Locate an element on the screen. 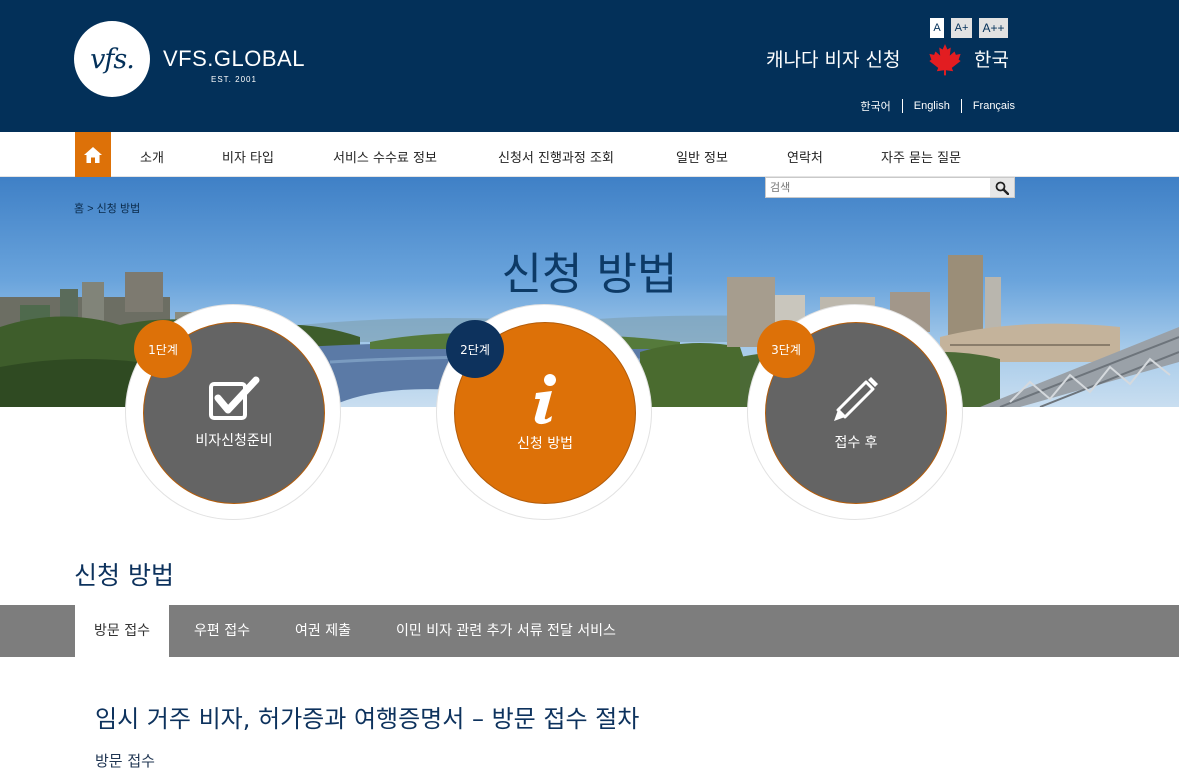  font-size-large-button: A+ is located at coordinates (961, 28).